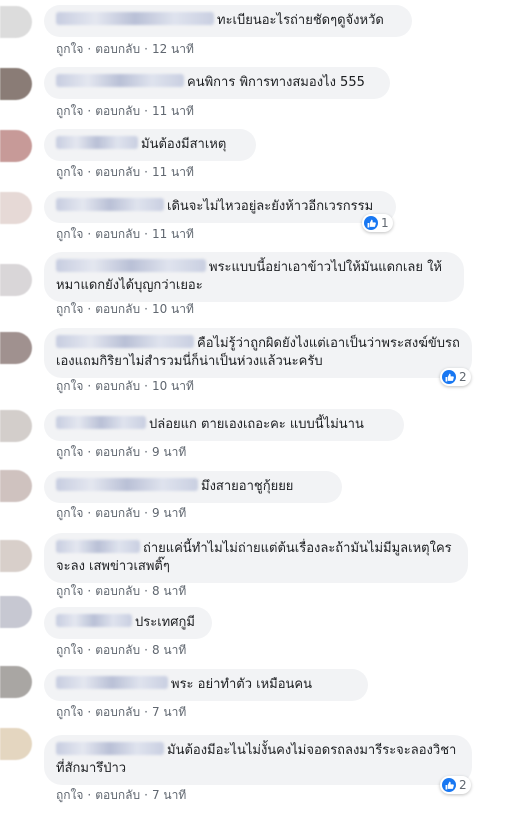 The height and width of the screenshot is (820, 512). What do you see at coordinates (377, 223) in the screenshot?
I see `reaction-count: 1` at bounding box center [377, 223].